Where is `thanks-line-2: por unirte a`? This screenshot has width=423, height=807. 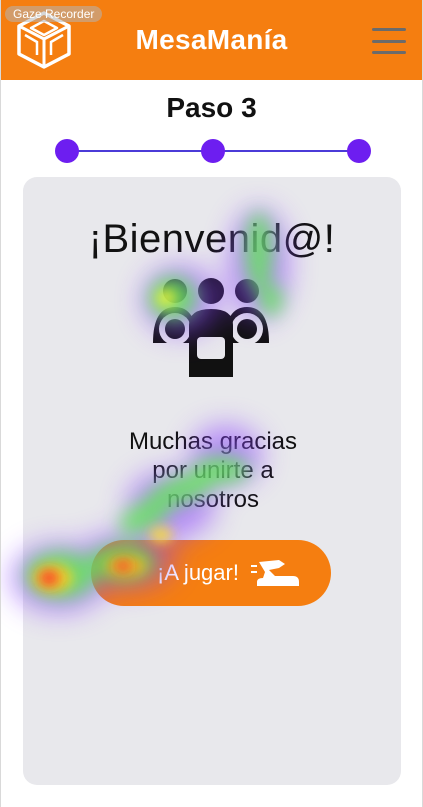
thanks-line-2: por unirte a is located at coordinates (213, 470).